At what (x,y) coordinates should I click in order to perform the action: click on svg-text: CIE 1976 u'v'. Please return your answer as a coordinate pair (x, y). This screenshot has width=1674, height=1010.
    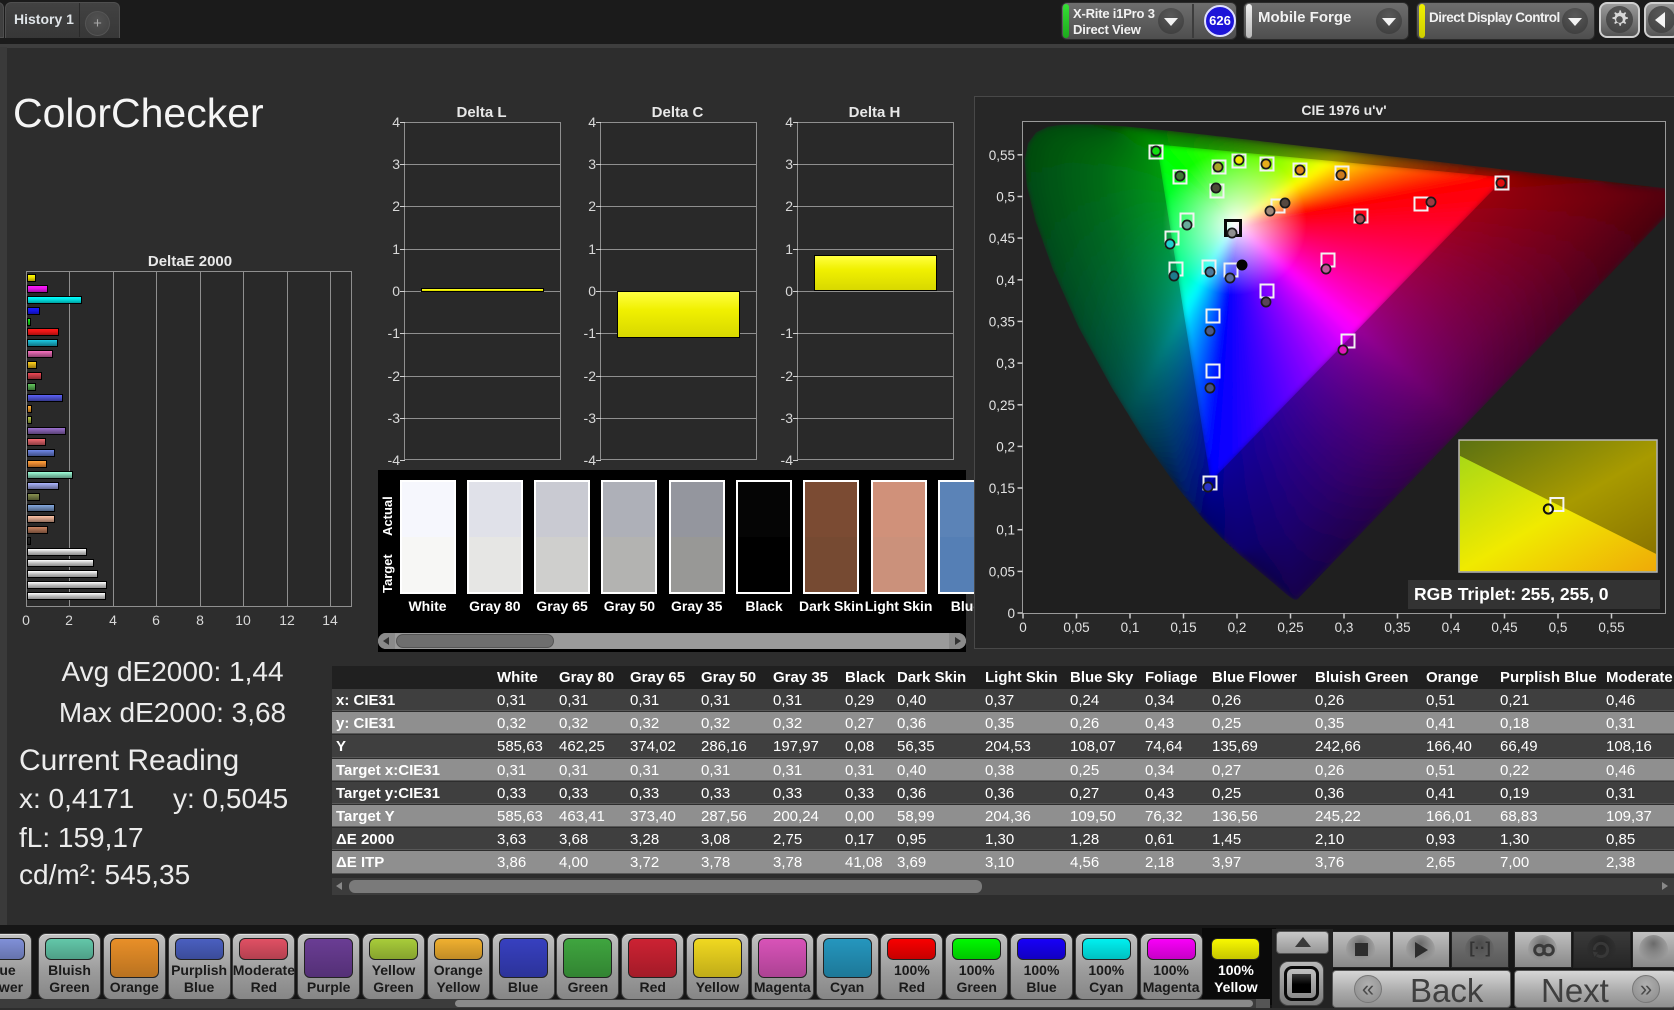
    Looking at the image, I should click on (1343, 110).